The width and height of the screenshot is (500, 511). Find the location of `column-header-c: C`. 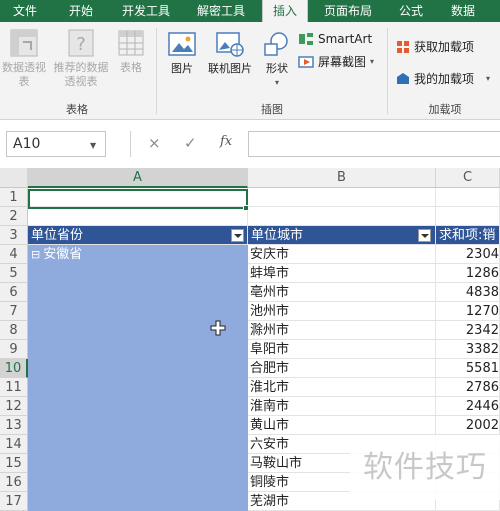

column-header-c: C is located at coordinates (468, 178).